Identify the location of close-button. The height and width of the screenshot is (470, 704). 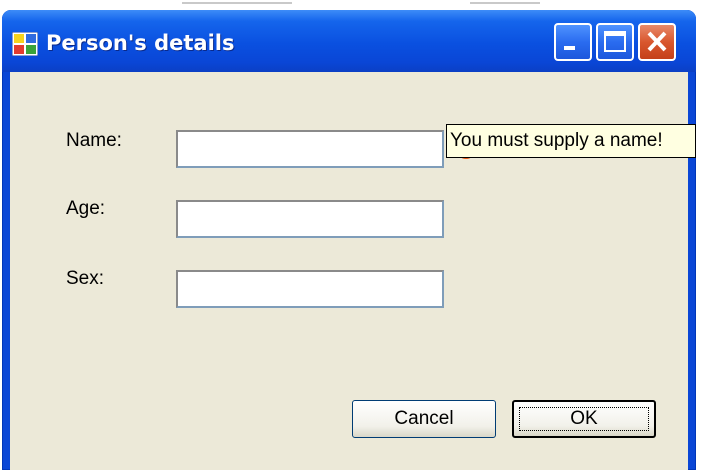
(657, 42).